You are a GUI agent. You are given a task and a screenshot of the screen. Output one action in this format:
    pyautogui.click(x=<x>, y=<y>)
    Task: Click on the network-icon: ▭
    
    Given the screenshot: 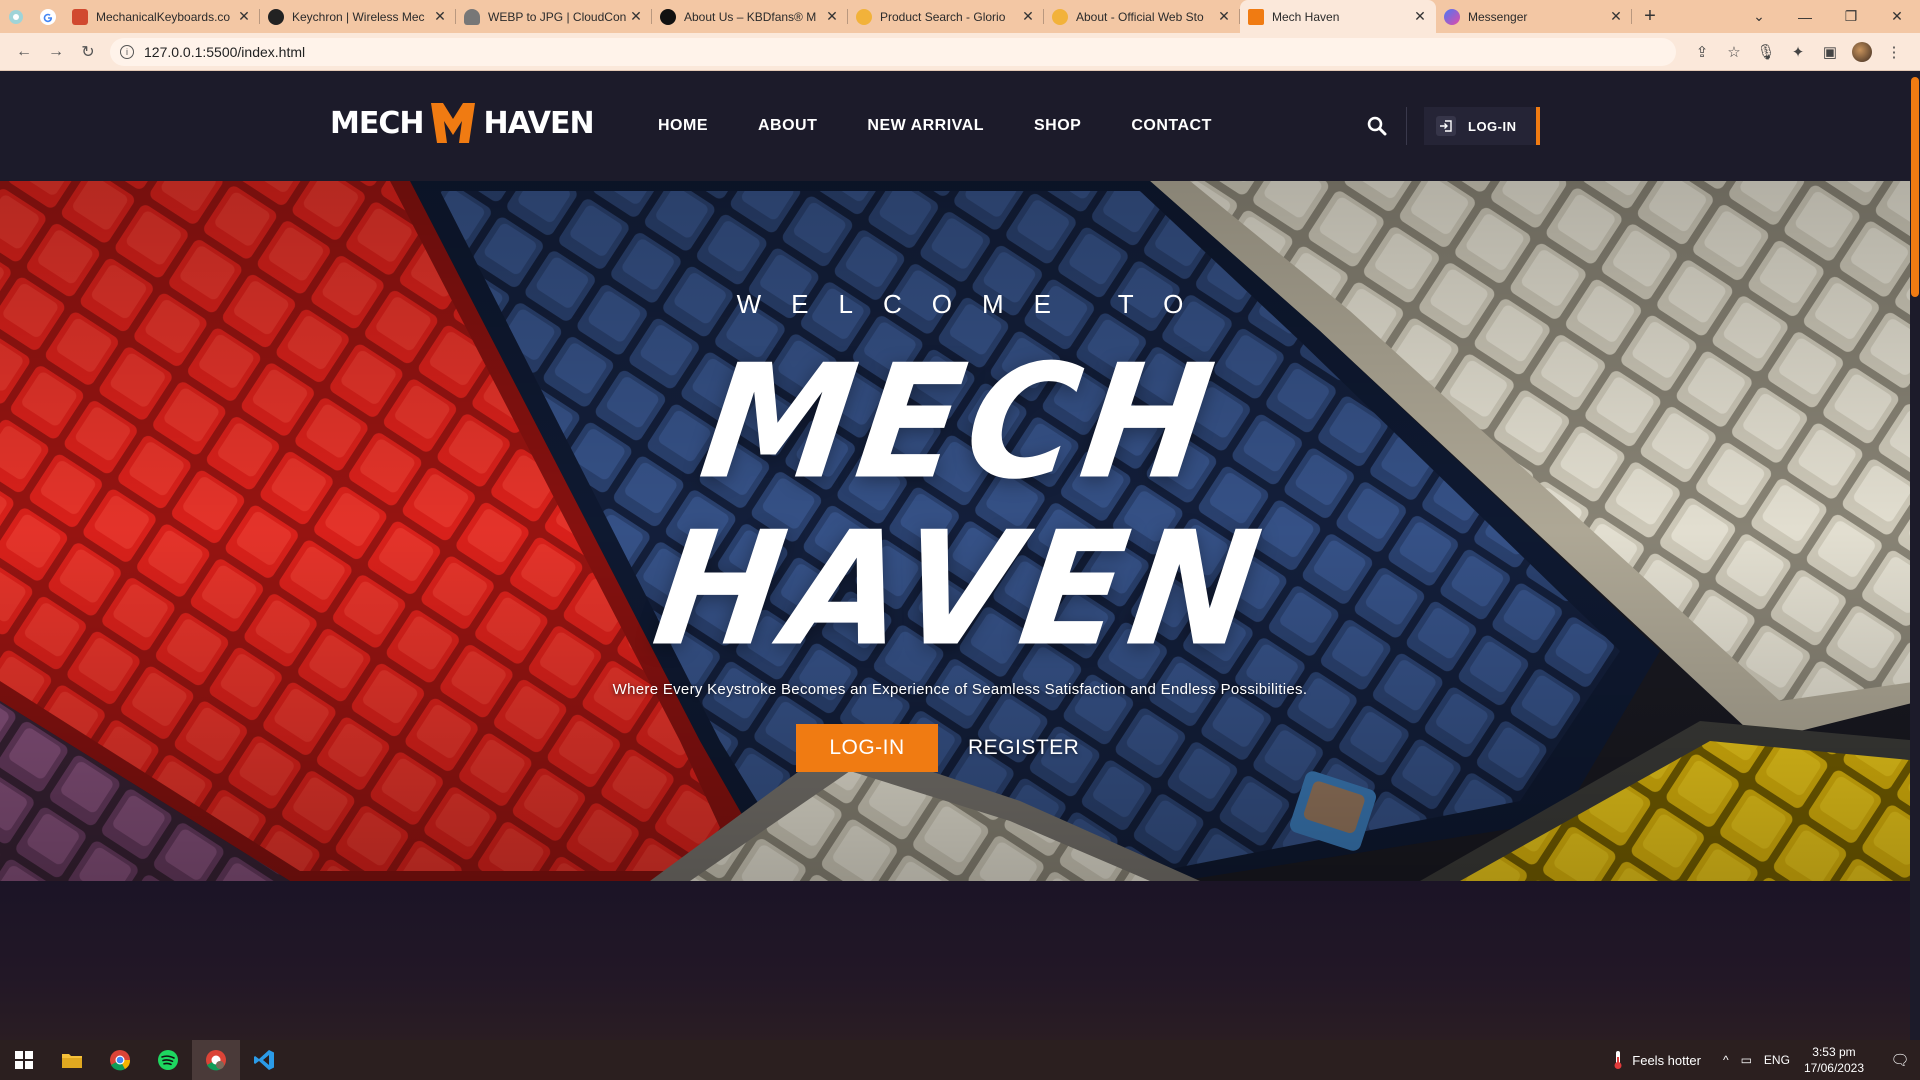 What is the action you would take?
    pyautogui.click(x=1746, y=1060)
    